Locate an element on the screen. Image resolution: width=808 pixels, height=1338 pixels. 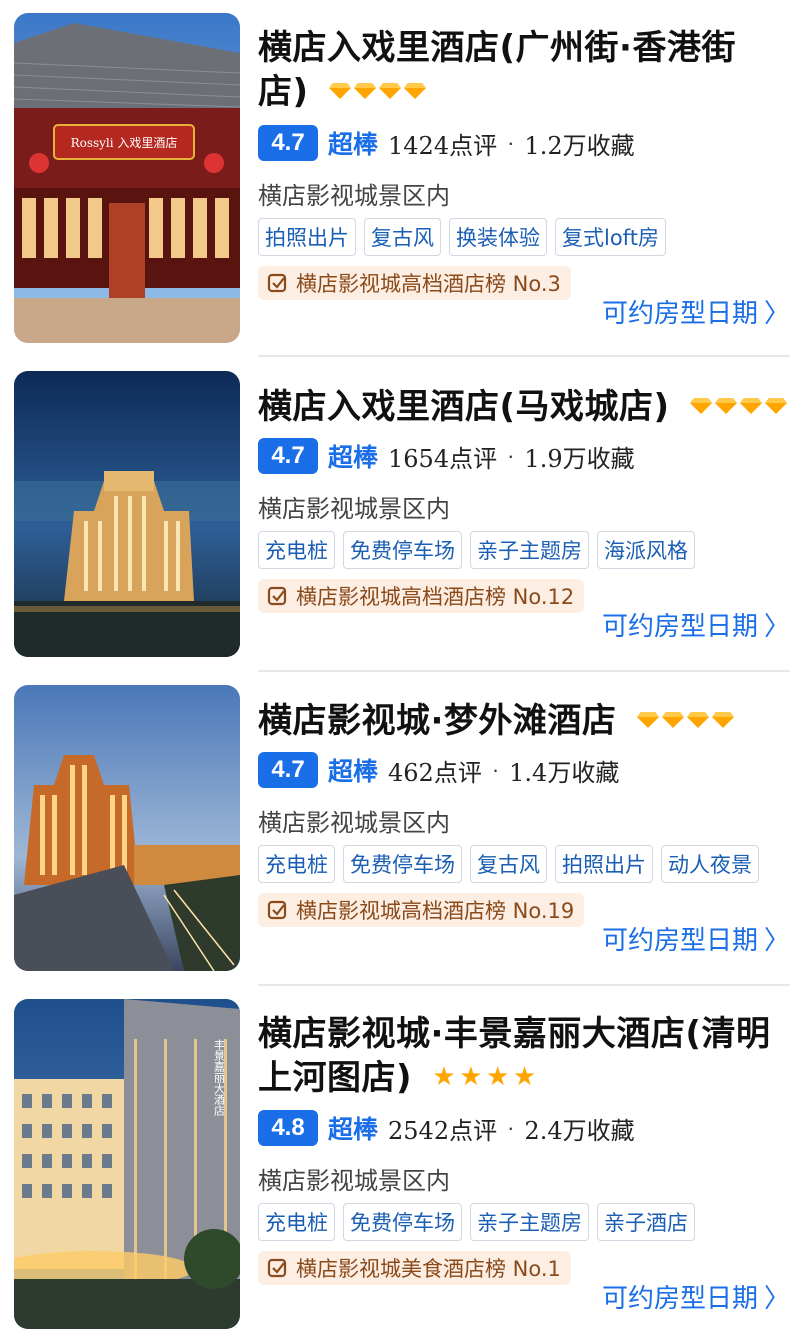
tag: 换装体验 is located at coordinates (498, 237).